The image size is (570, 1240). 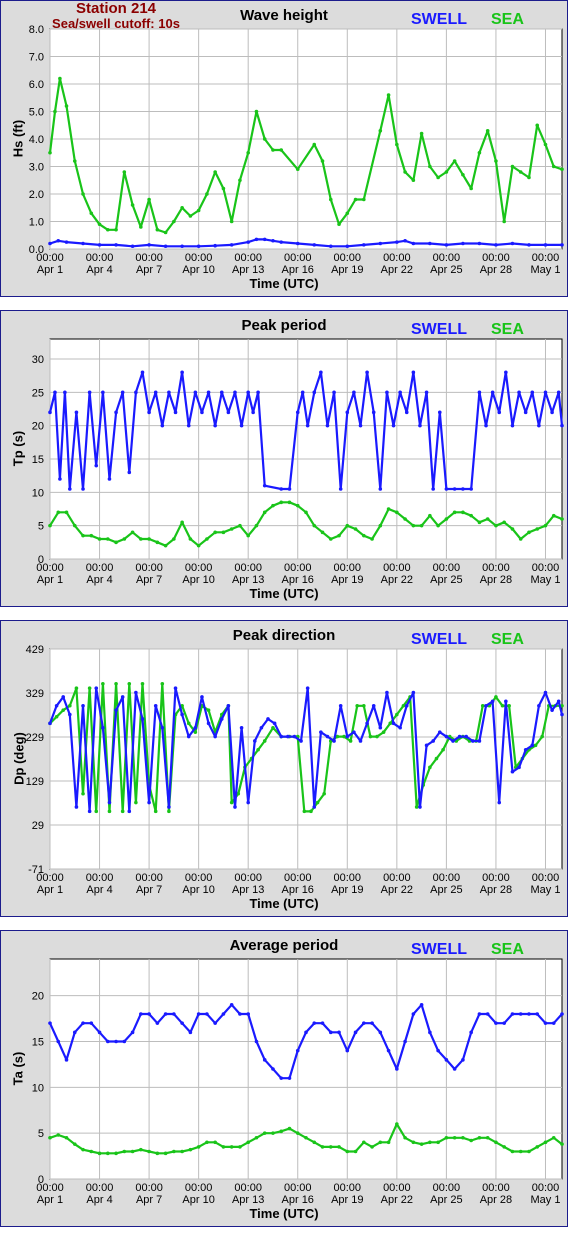 What do you see at coordinates (36, 168) in the screenshot?
I see `y-tick-label: 3.0` at bounding box center [36, 168].